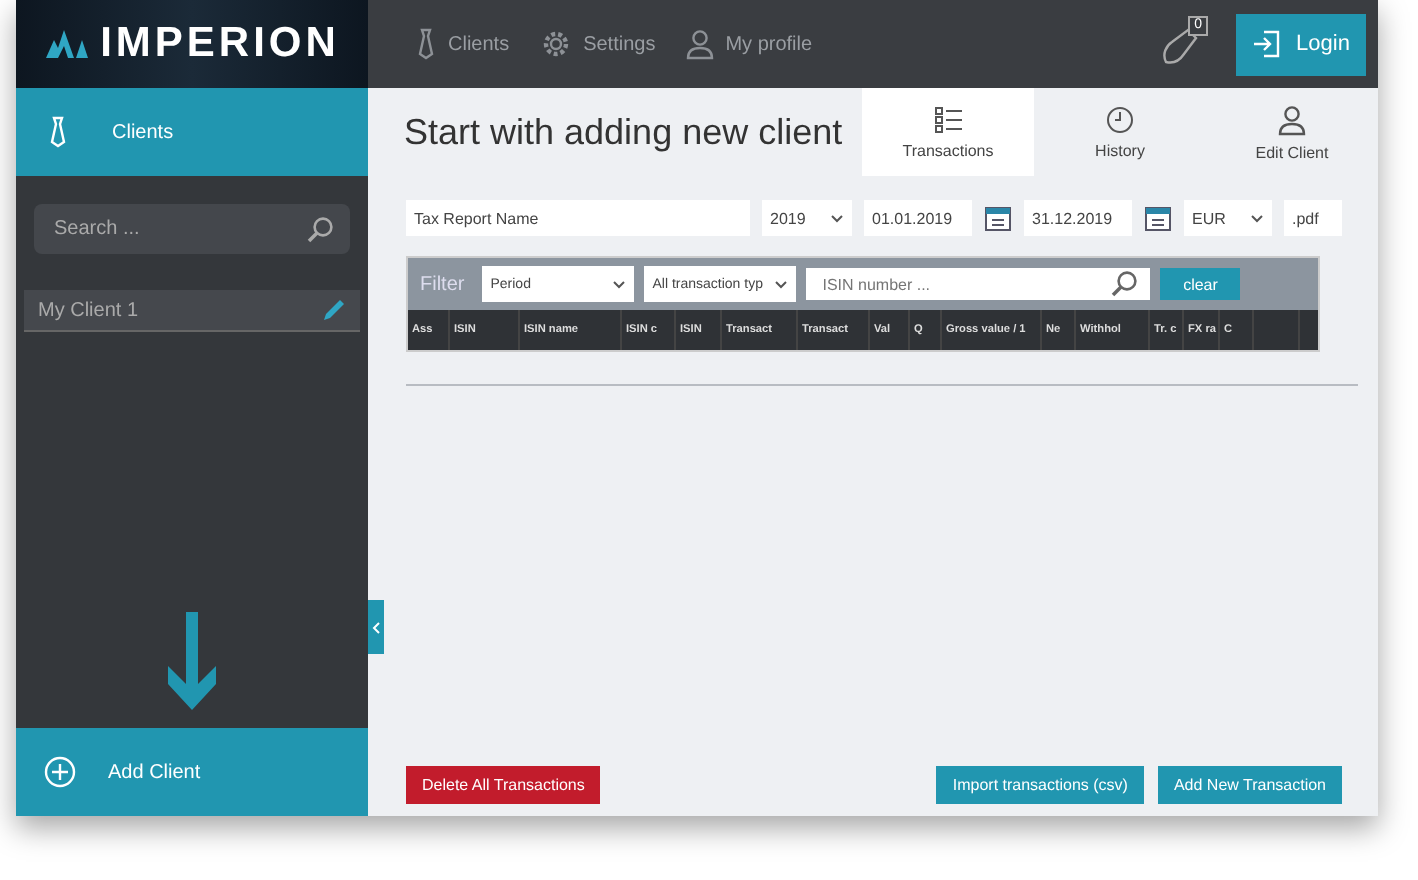 This screenshot has width=1418, height=880. What do you see at coordinates (555, 44) in the screenshot?
I see `gear-icon` at bounding box center [555, 44].